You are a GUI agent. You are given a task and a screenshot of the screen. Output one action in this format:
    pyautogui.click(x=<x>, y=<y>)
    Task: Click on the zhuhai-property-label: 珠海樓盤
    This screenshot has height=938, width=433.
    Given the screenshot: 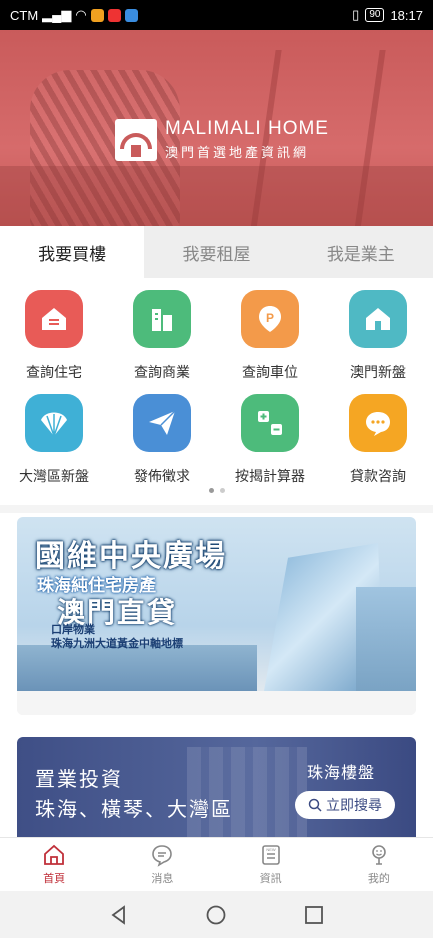 What is the action you would take?
    pyautogui.click(x=341, y=772)
    